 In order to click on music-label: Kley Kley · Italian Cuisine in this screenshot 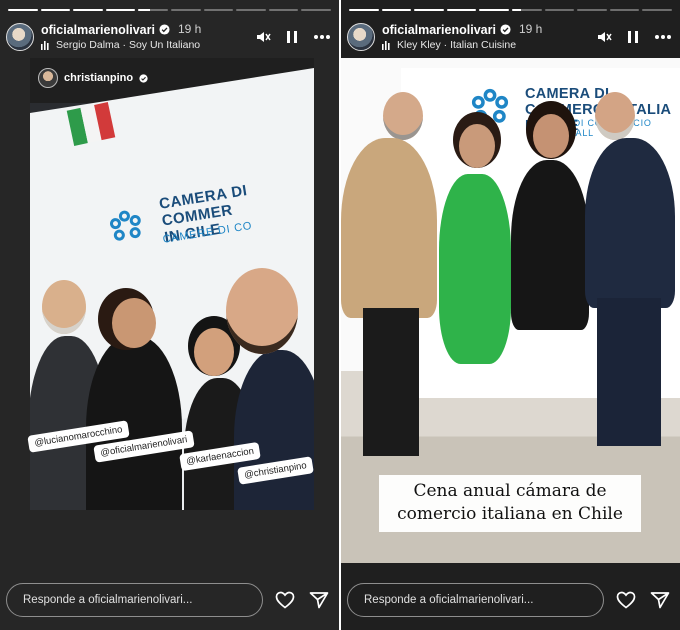, I will do `click(457, 45)`.